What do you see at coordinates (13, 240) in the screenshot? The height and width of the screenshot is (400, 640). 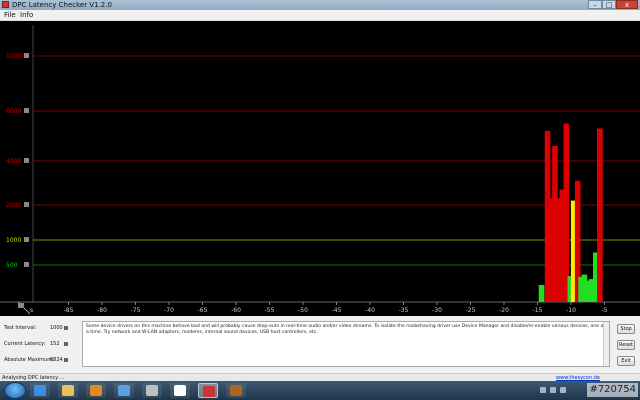 I see `y-tick-label: 1000` at bounding box center [13, 240].